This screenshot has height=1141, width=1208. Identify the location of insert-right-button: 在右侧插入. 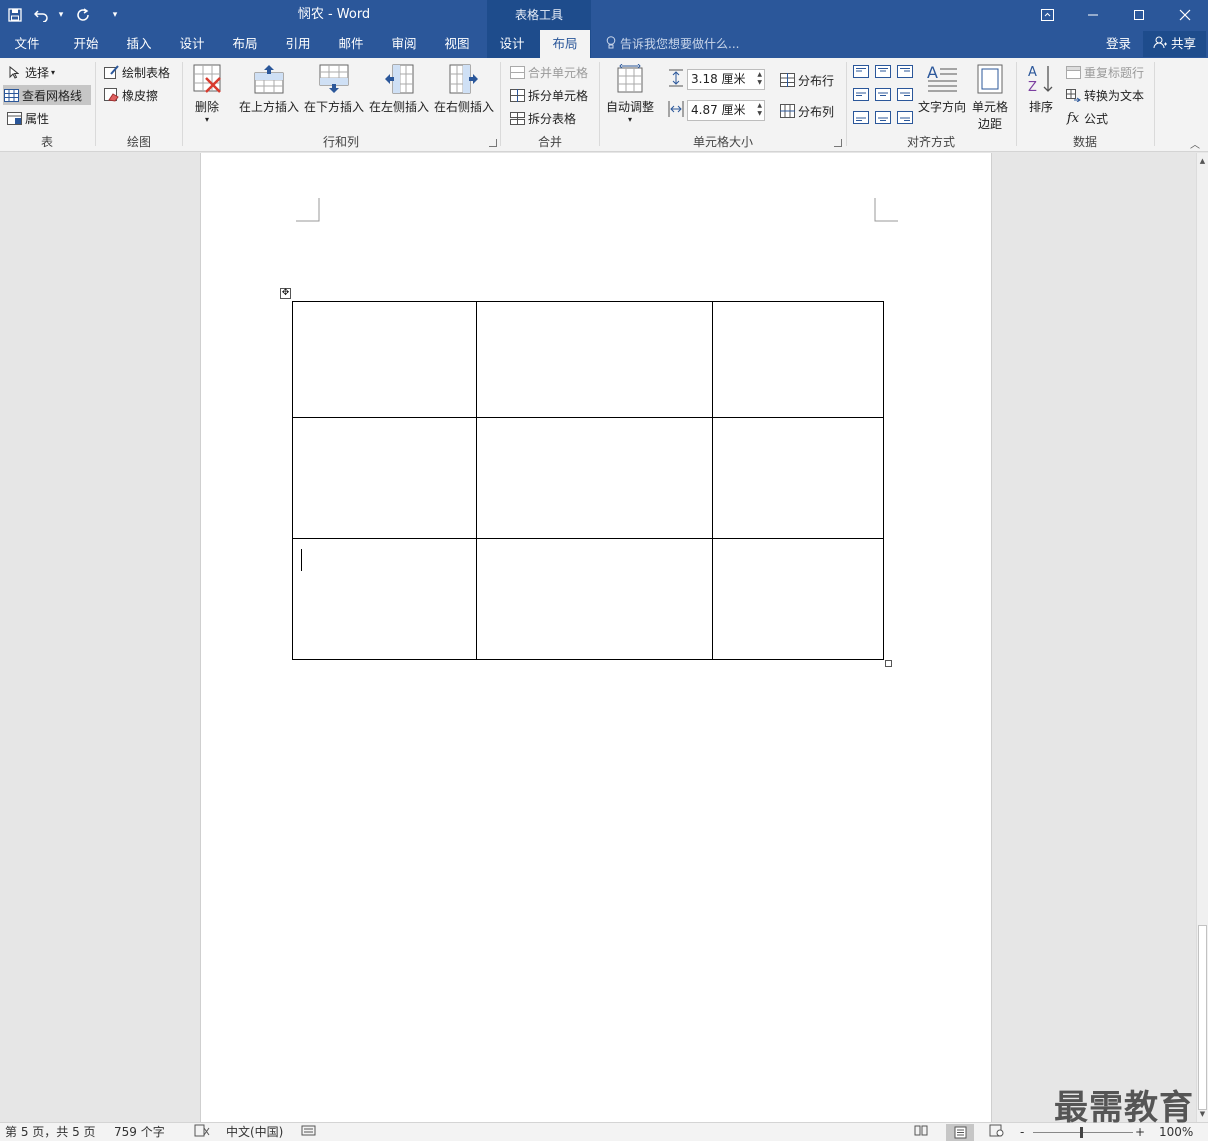
(464, 88).